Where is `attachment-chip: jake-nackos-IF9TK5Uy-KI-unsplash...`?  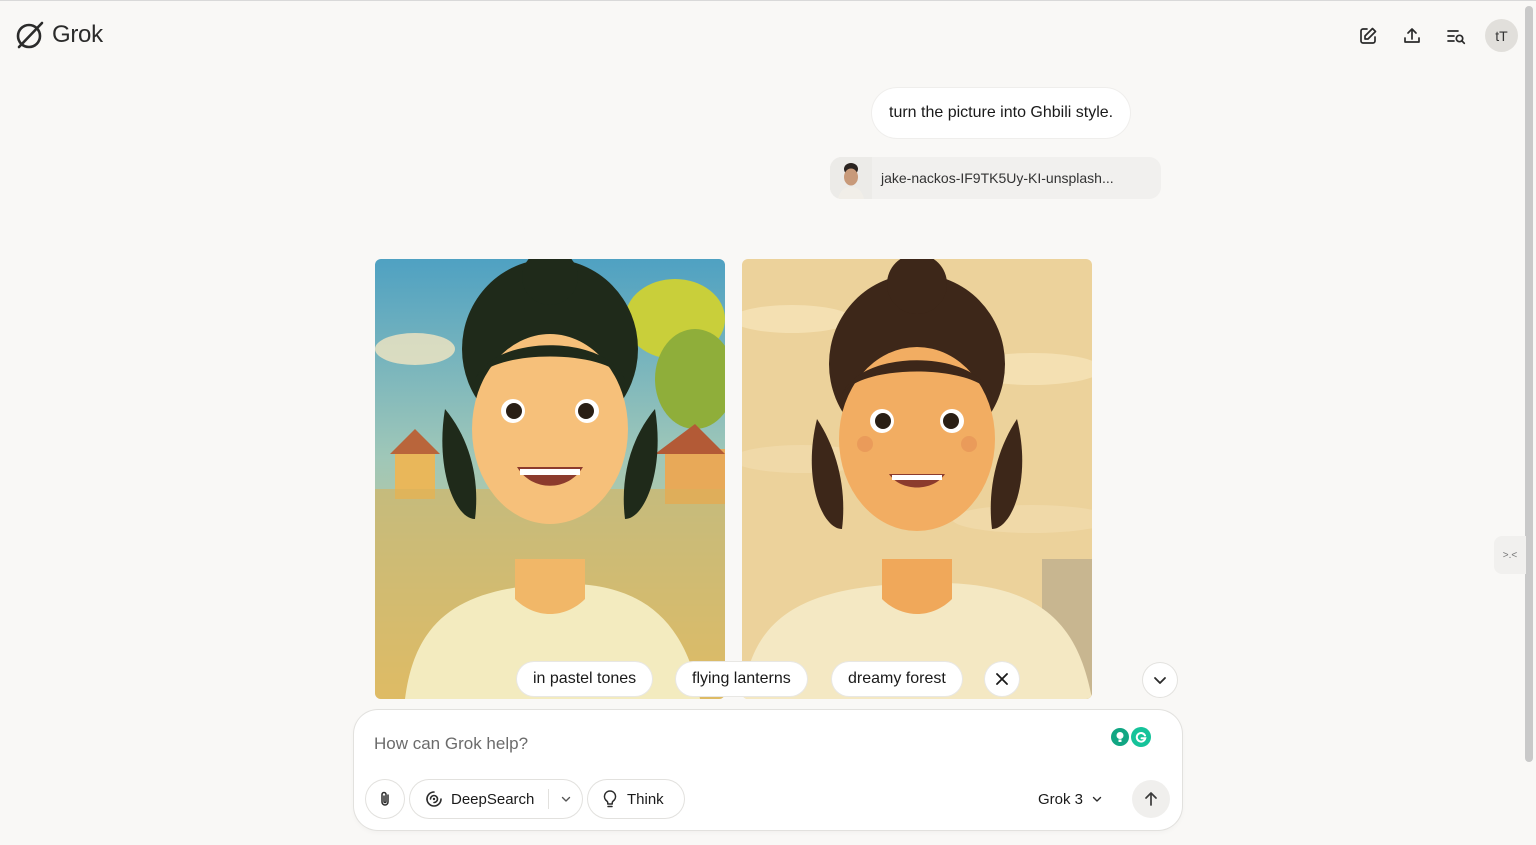
attachment-chip: jake-nackos-IF9TK5Uy-KI-unsplash... is located at coordinates (995, 178).